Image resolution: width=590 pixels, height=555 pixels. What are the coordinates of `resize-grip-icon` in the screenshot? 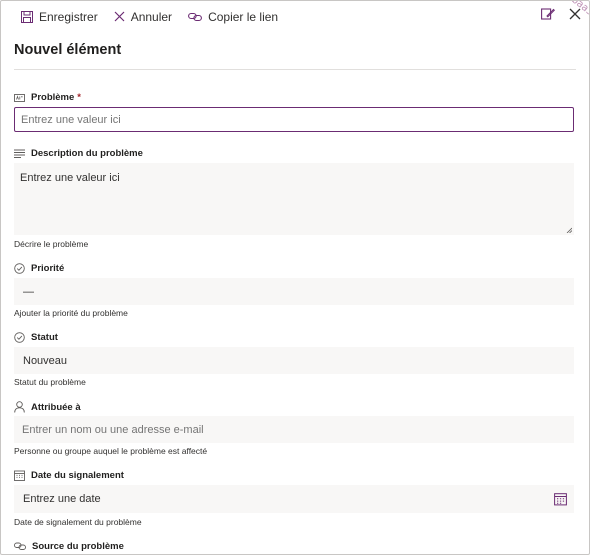 It's located at (569, 230).